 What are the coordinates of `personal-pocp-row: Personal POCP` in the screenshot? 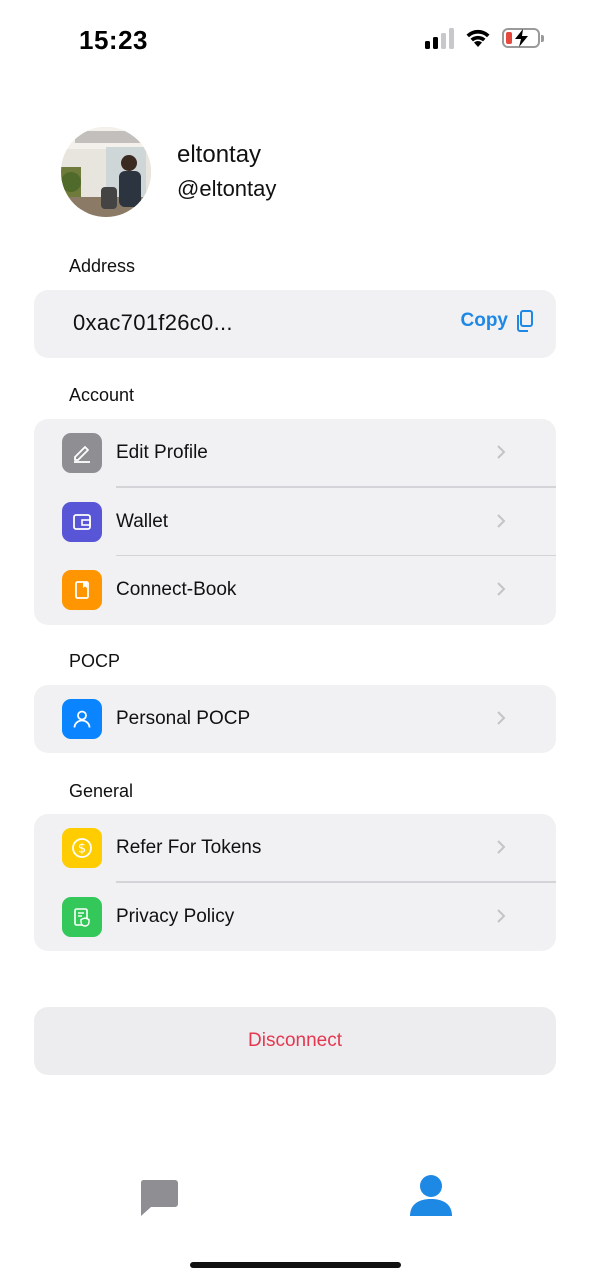 It's located at (295, 719).